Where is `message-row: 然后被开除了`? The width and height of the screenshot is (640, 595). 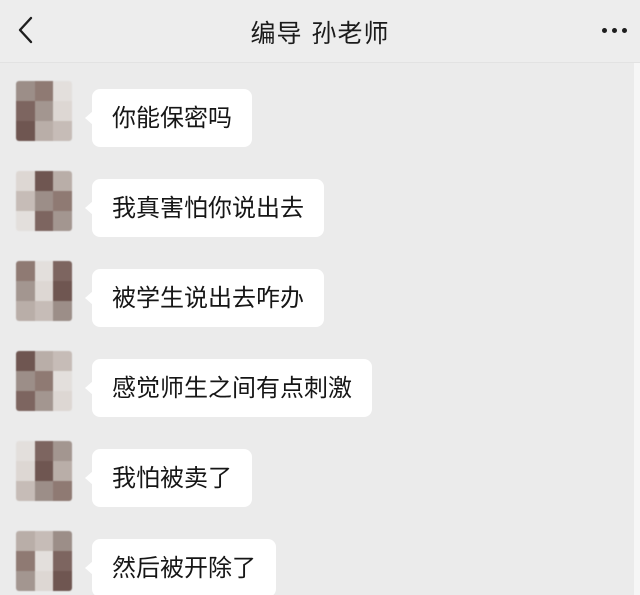 message-row: 然后被开除了 is located at coordinates (320, 563).